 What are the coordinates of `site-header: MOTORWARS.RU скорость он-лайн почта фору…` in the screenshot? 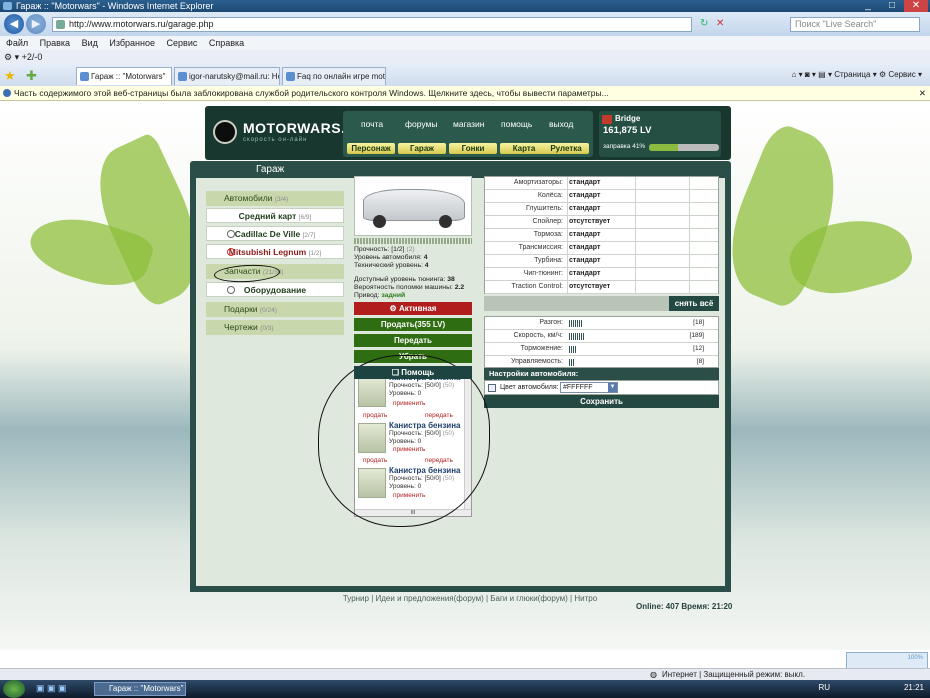 It's located at (468, 133).